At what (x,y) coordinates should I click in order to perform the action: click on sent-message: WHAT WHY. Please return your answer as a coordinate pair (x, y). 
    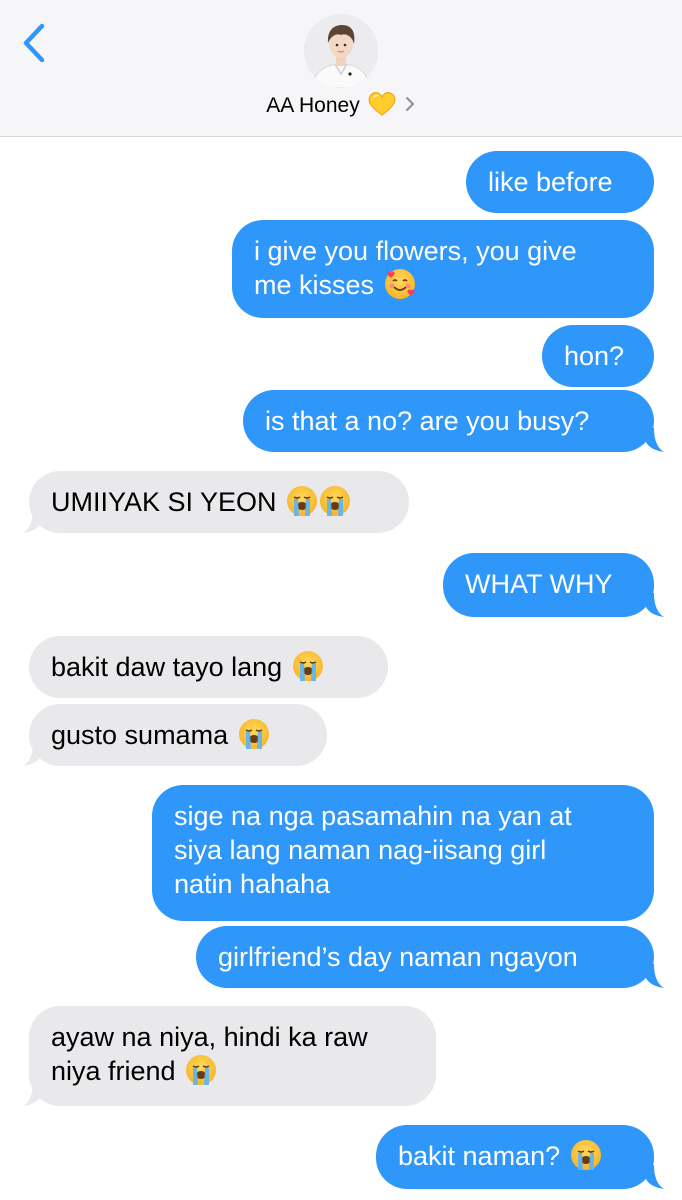
    Looking at the image, I should click on (548, 585).